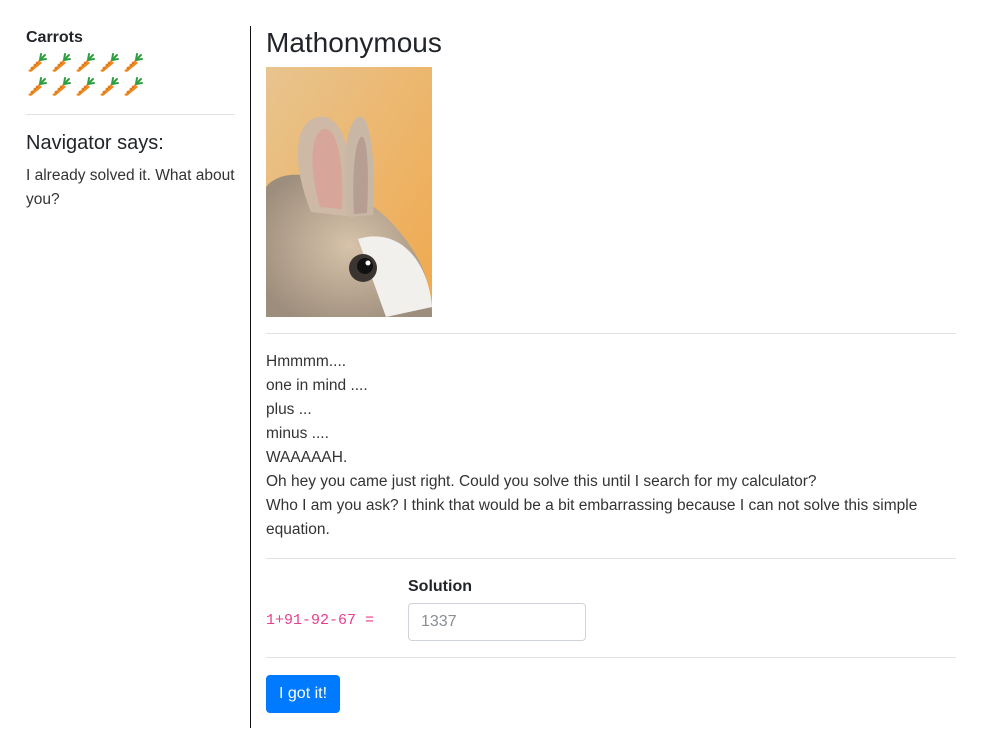 The height and width of the screenshot is (754, 982). Describe the element at coordinates (303, 694) in the screenshot. I see `submit-button: I got it!` at that location.